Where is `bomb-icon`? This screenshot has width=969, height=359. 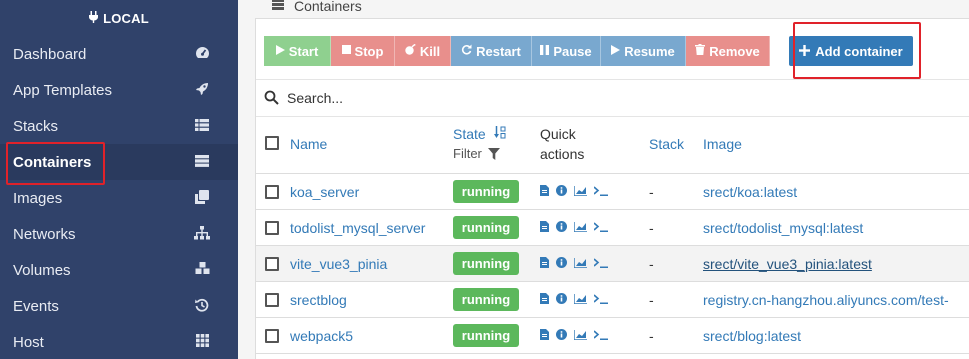
bomb-icon is located at coordinates (410, 51).